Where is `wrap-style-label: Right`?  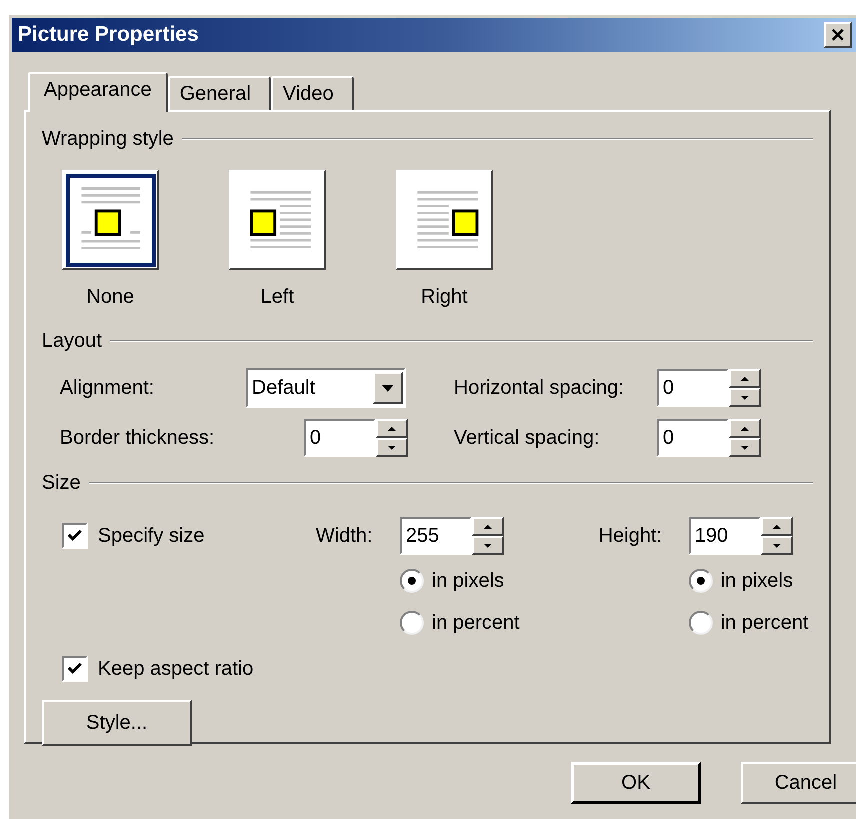
wrap-style-label: Right is located at coordinates (444, 297).